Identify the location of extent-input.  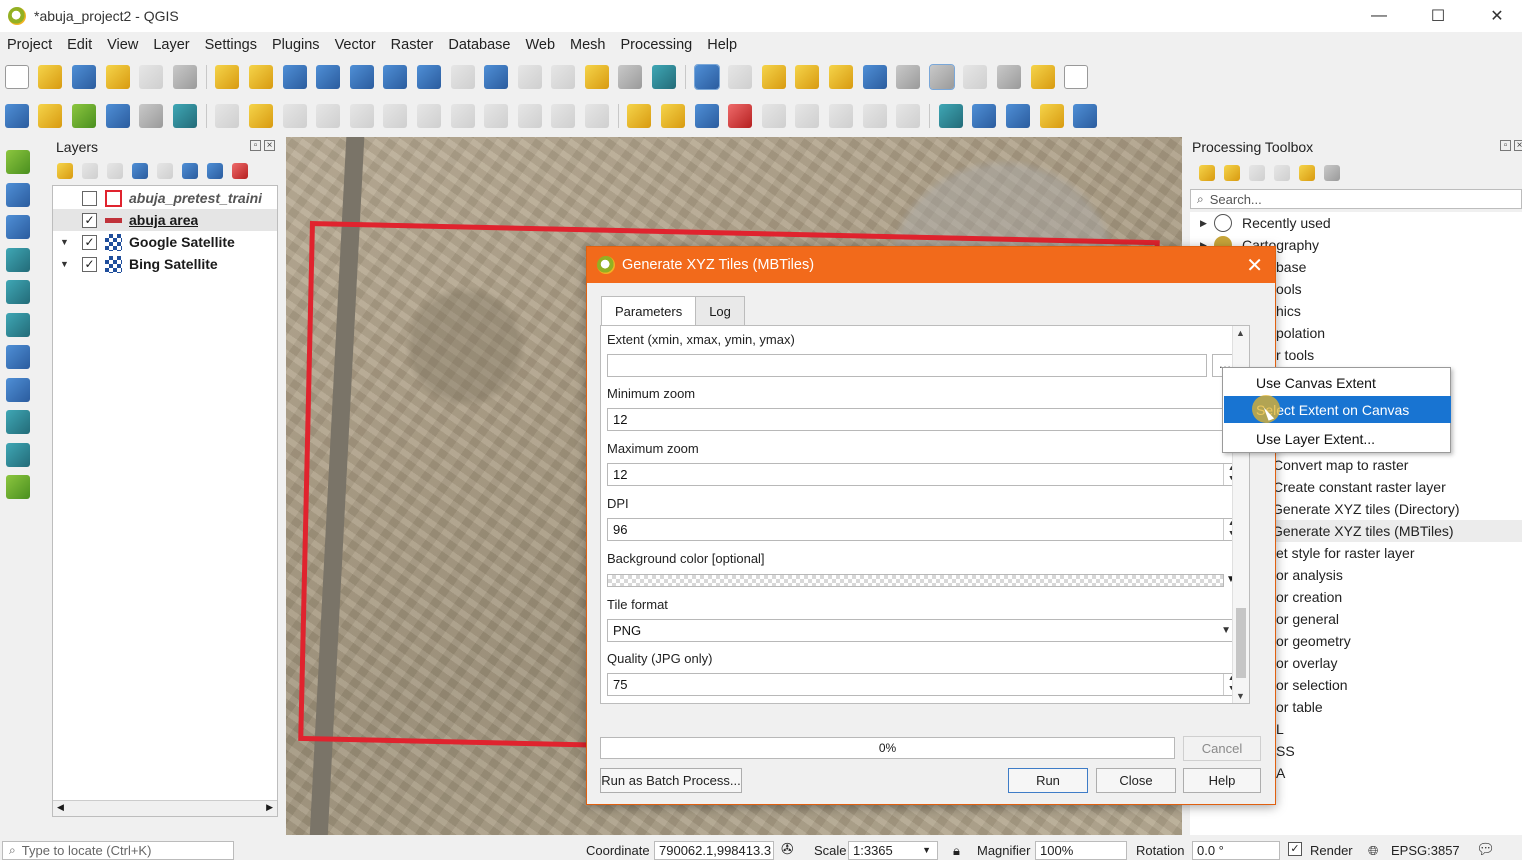
(907, 365).